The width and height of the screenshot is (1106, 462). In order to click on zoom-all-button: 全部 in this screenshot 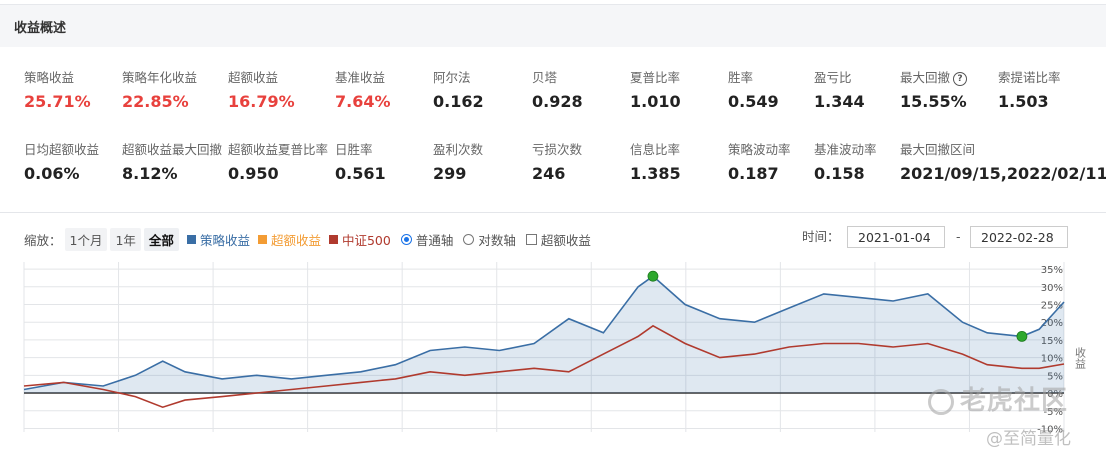, I will do `click(161, 239)`.